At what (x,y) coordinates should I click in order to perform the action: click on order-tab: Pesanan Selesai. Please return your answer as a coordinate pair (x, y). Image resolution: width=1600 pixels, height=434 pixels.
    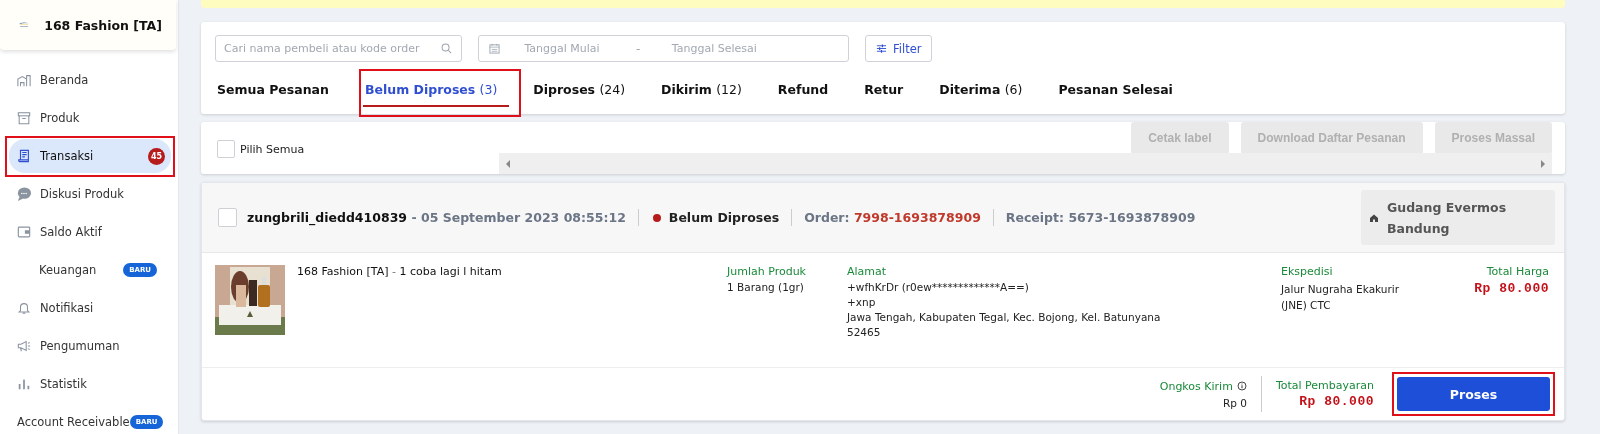
    Looking at the image, I should click on (1124, 93).